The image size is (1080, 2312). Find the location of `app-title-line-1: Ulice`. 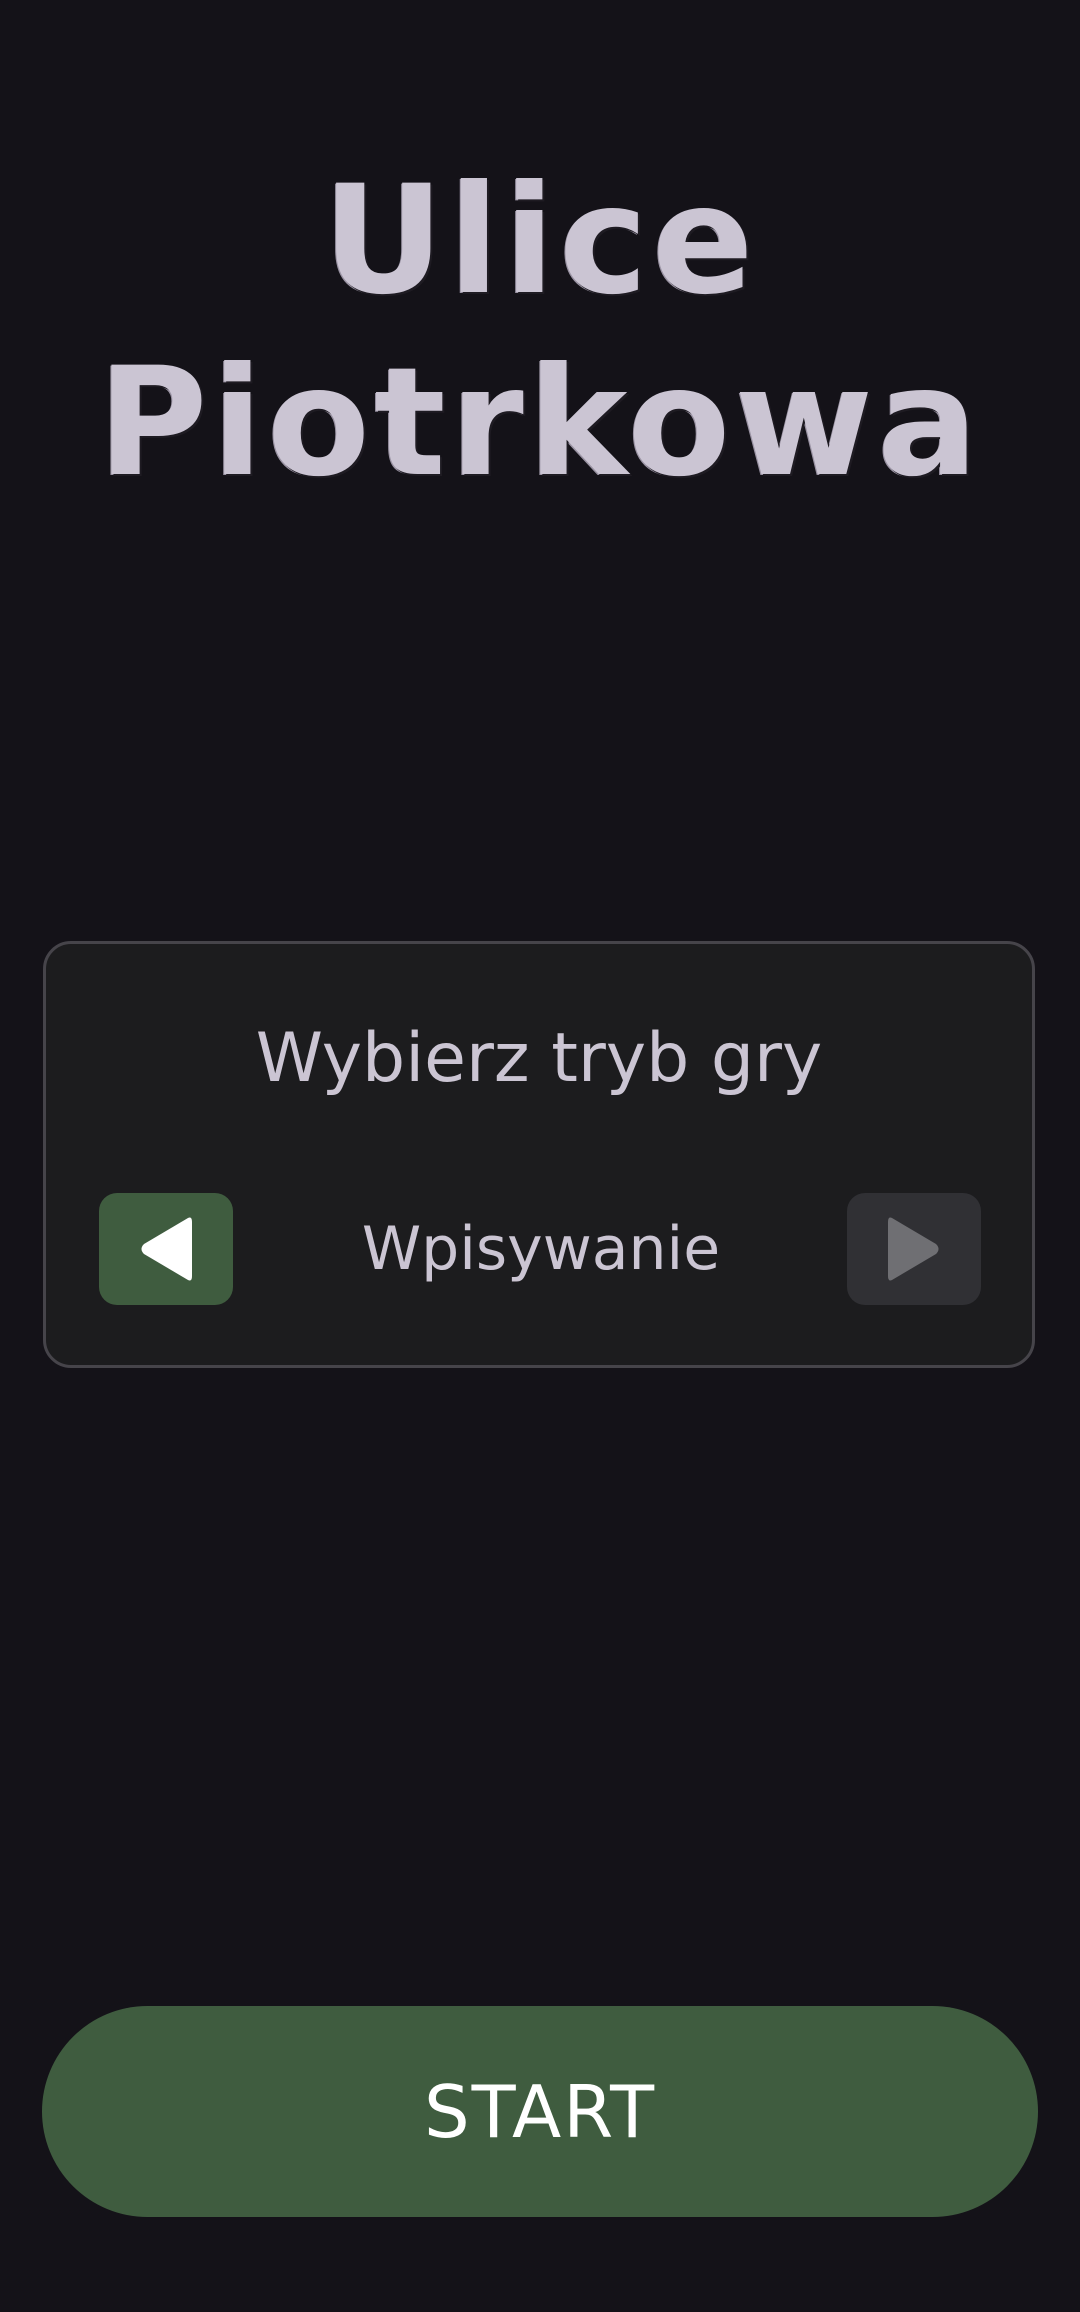

app-title-line-1: Ulice is located at coordinates (540, 241).